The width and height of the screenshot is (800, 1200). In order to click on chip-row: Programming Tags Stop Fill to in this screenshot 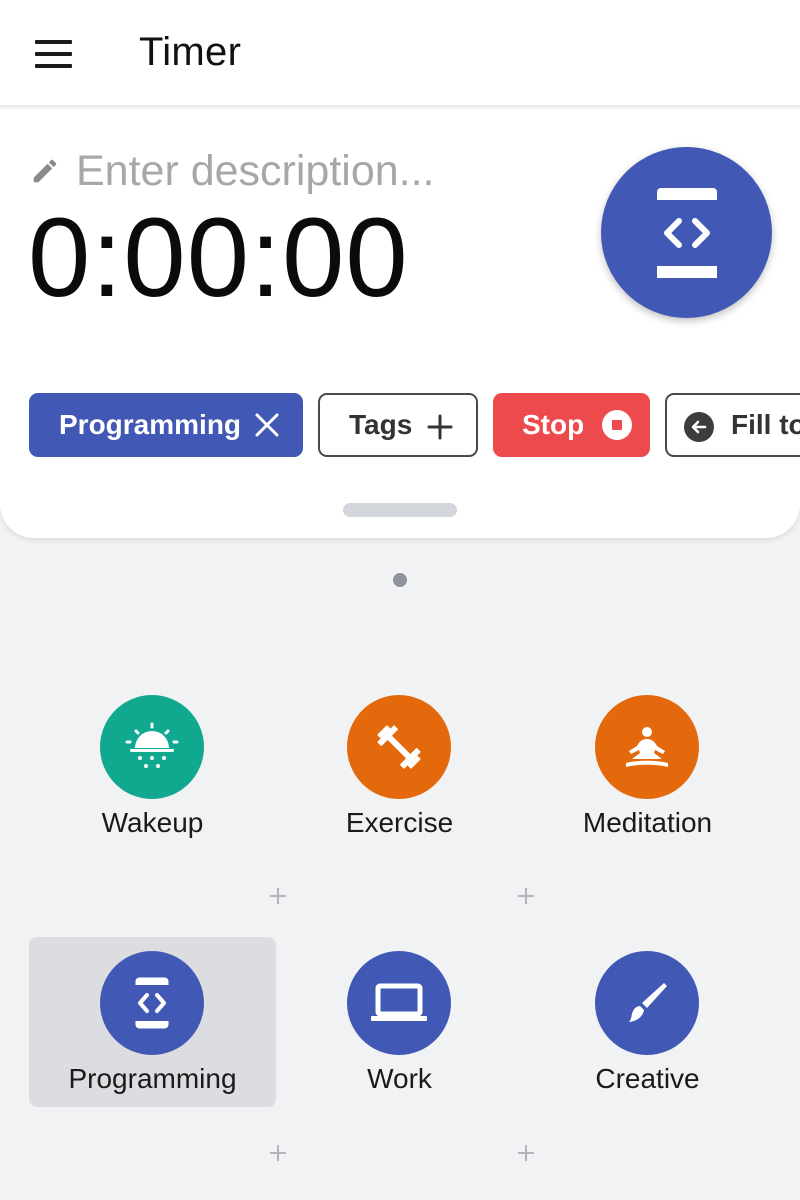, I will do `click(414, 425)`.